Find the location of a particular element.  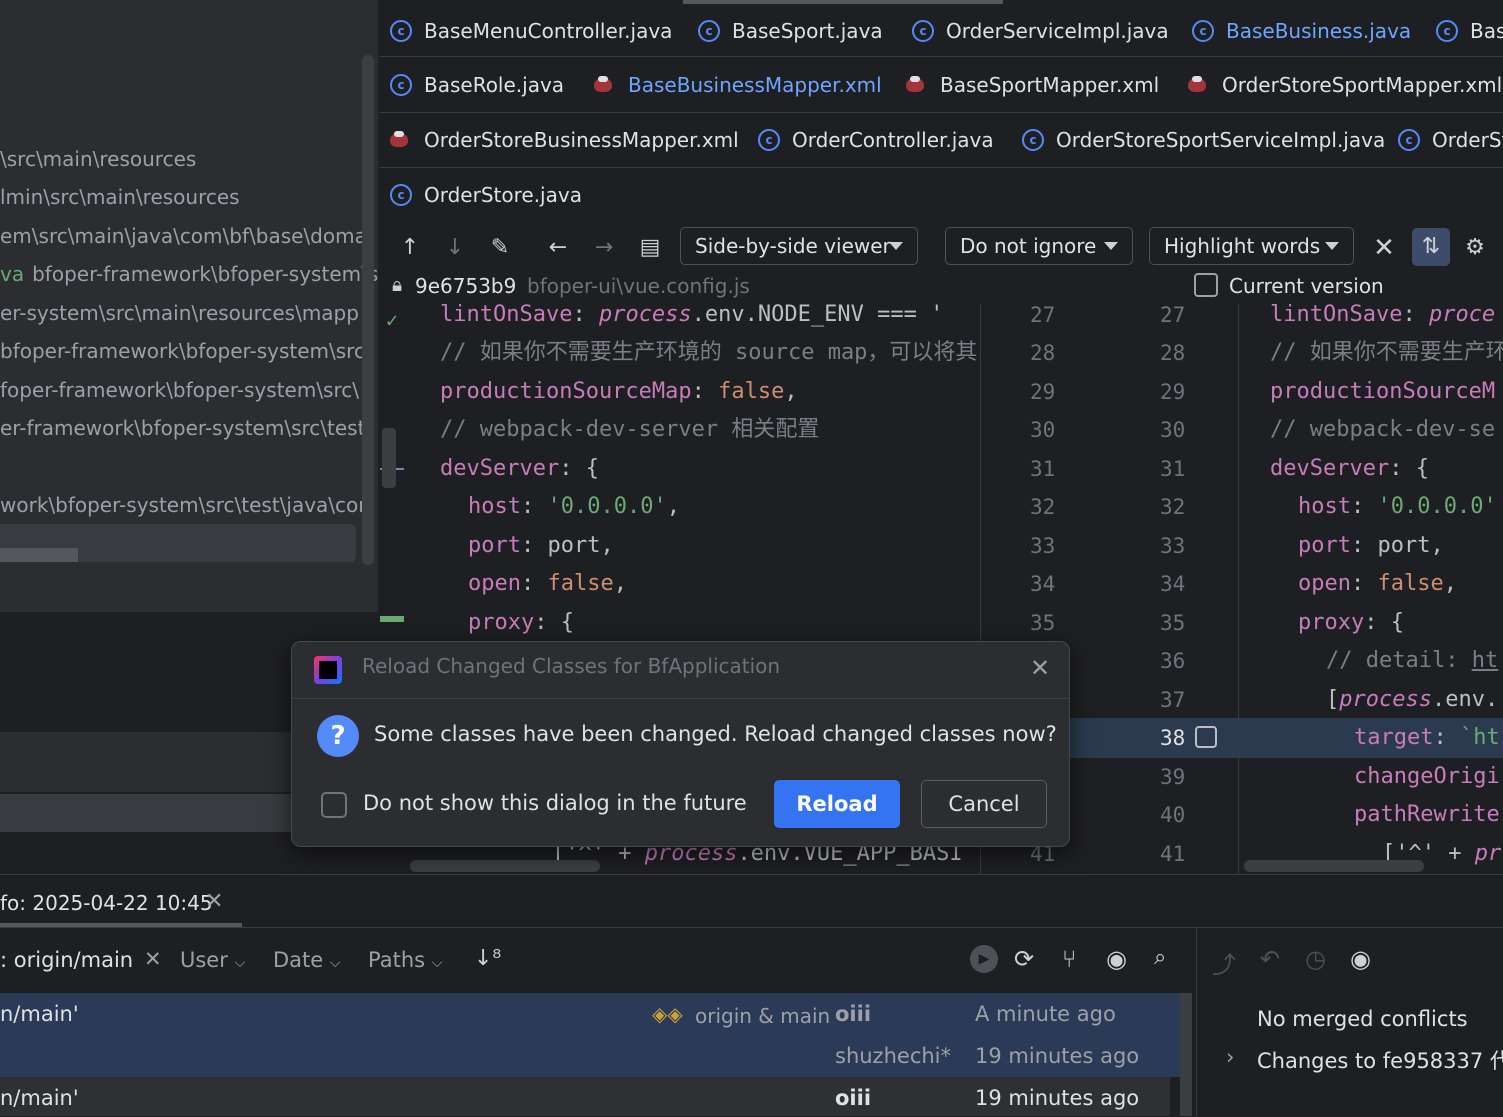

branch-filter: : origin/main is located at coordinates (66, 960).